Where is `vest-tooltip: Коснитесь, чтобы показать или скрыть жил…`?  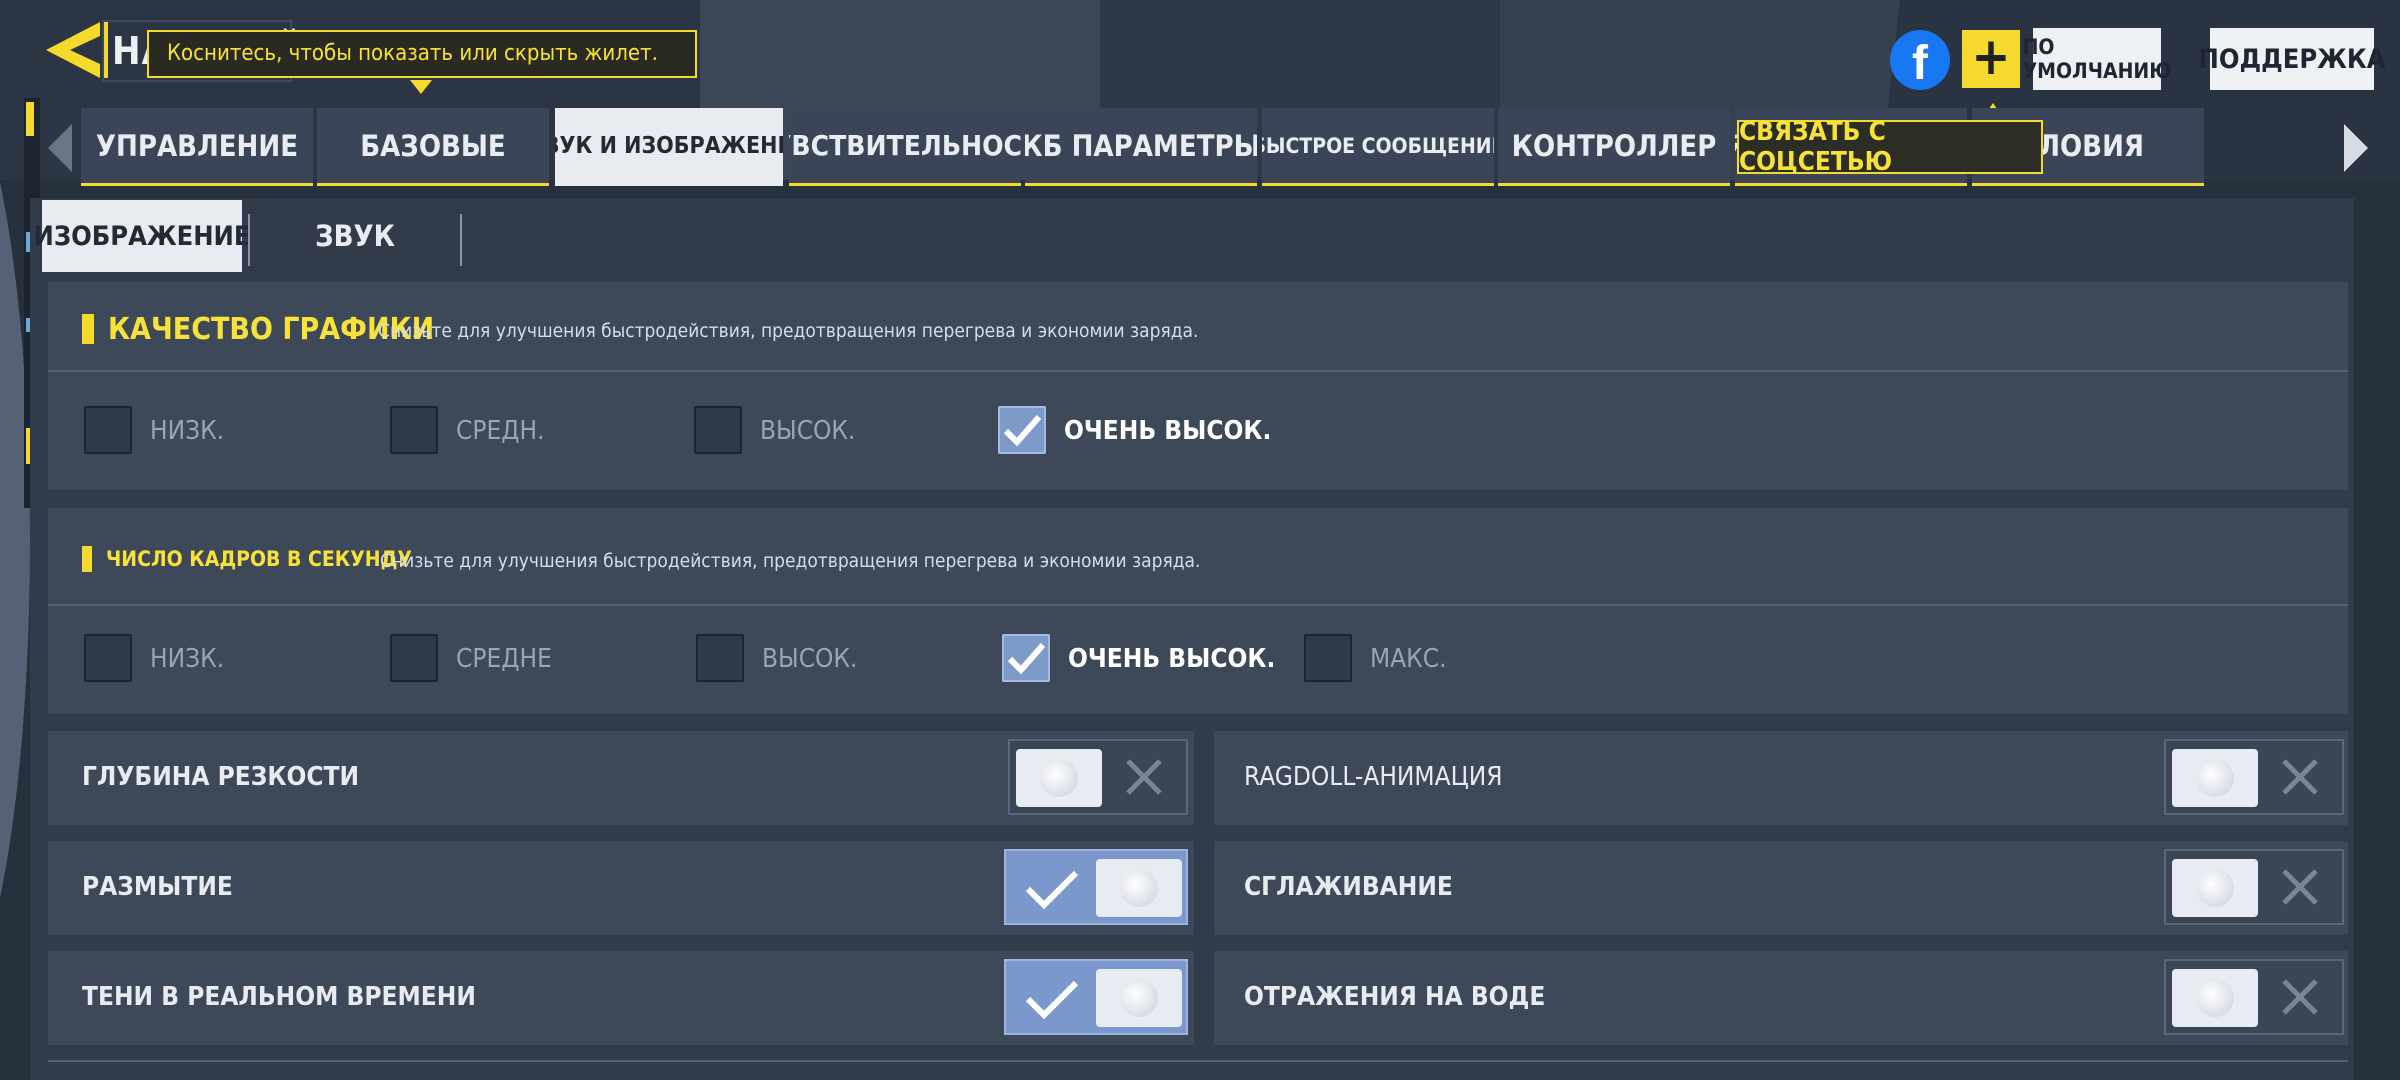
vest-tooltip: Коснитесь, чтобы показать или скрыть жил… is located at coordinates (422, 54).